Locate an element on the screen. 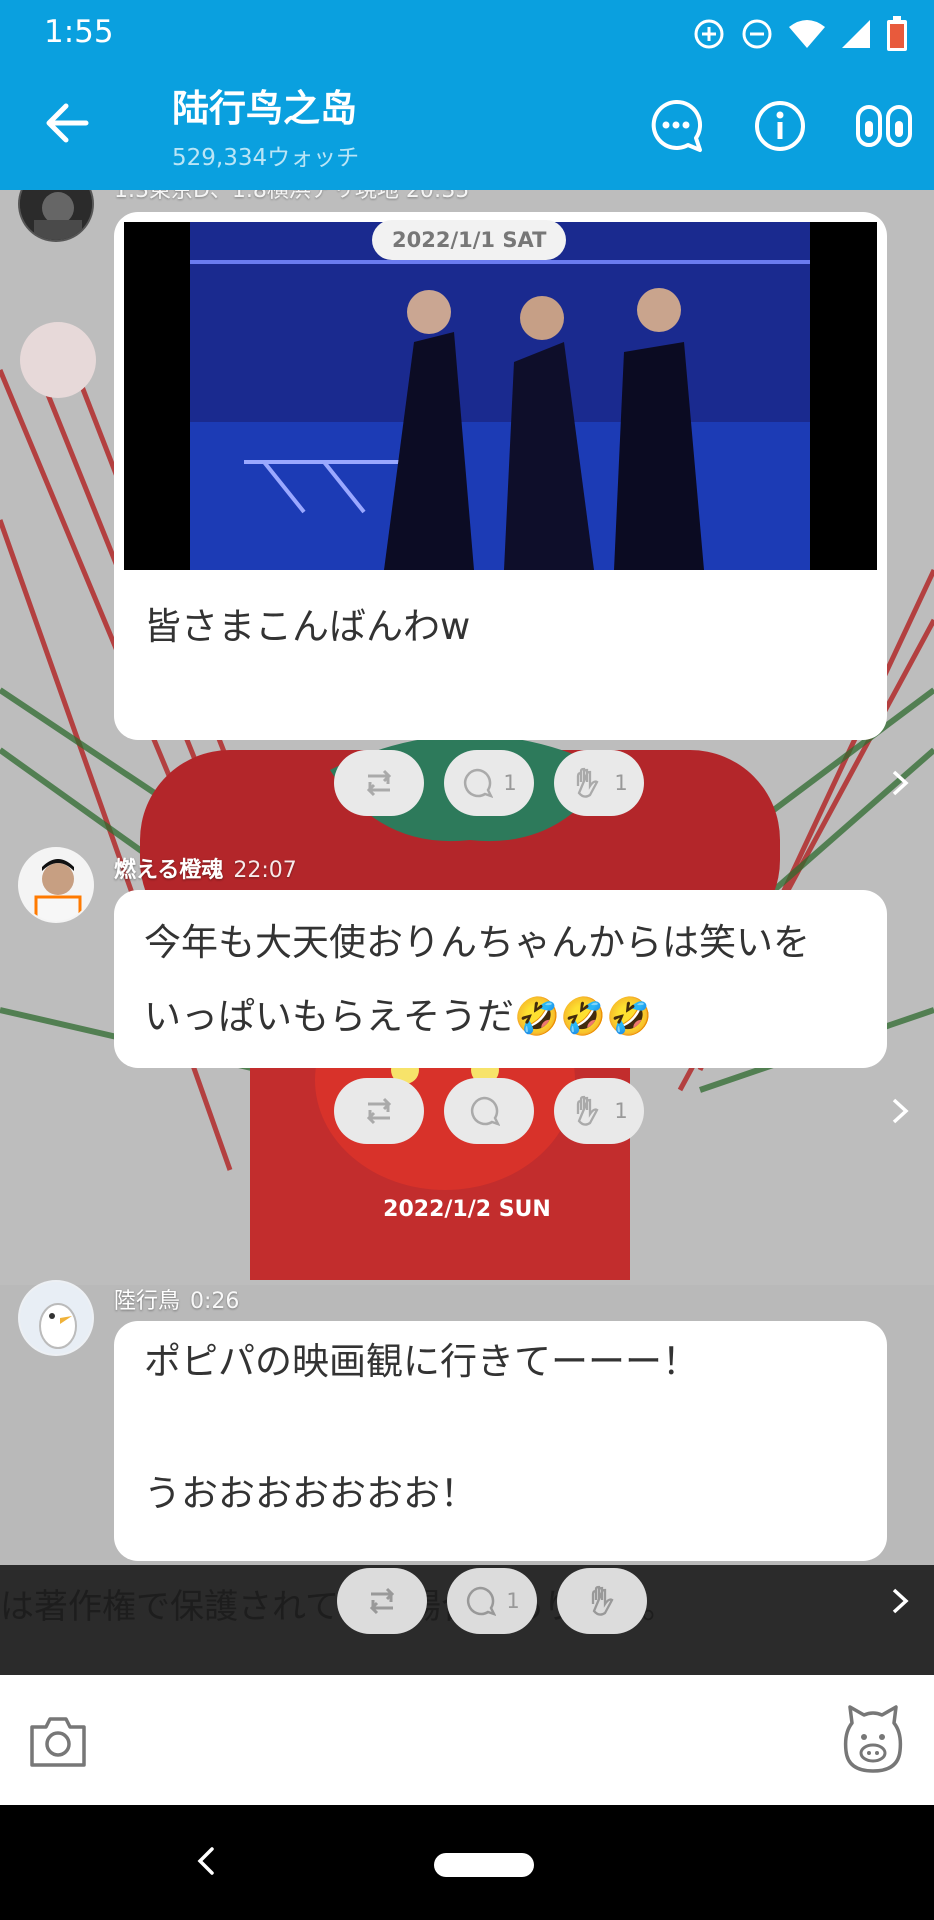 The height and width of the screenshot is (1920, 934). app-bar: 陆行鸟之岛 529,334ウォッチ is located at coordinates (467, 128).